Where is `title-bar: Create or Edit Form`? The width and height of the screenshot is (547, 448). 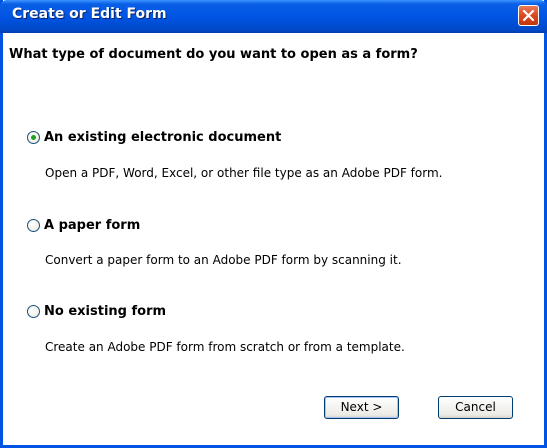
title-bar: Create or Edit Form is located at coordinates (273, 16).